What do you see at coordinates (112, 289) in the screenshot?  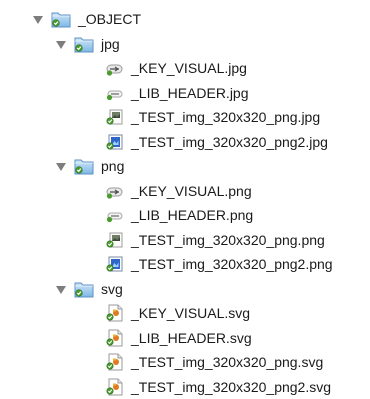 I see `folder-name: svg` at bounding box center [112, 289].